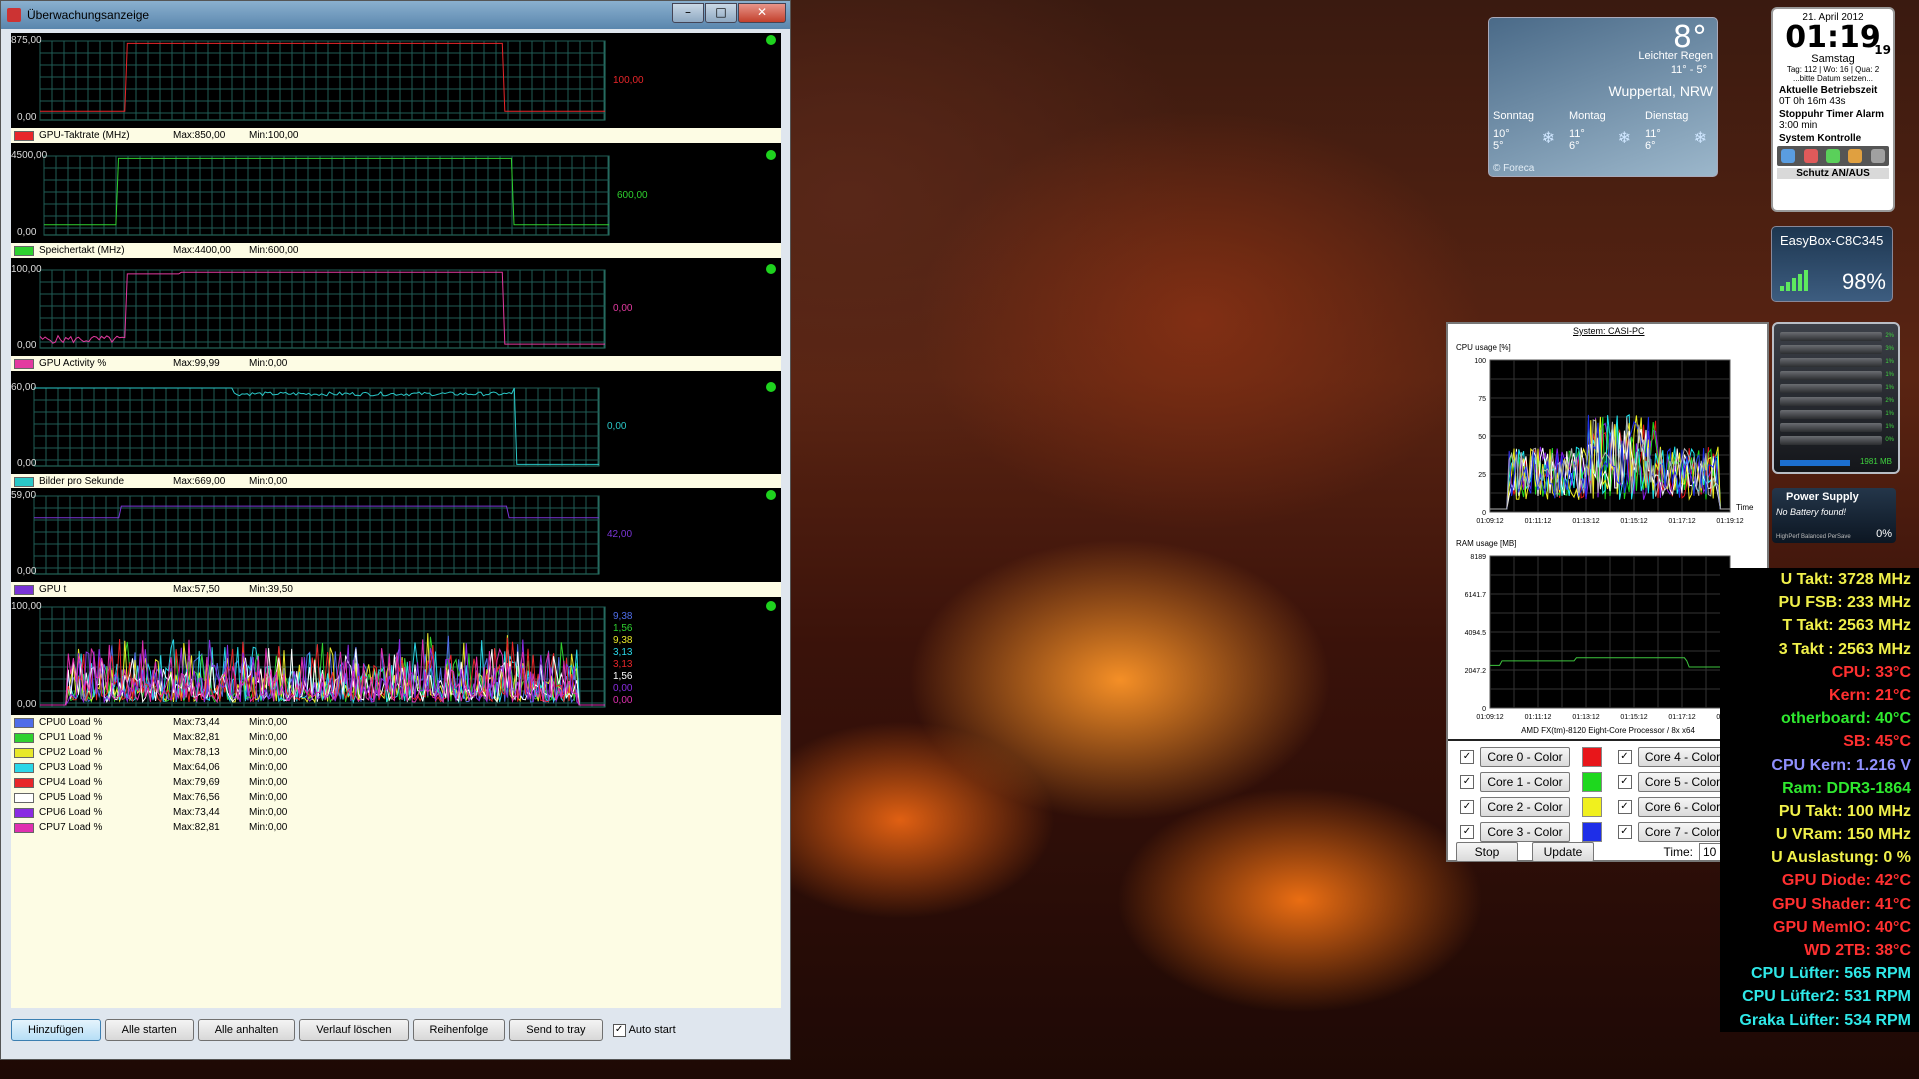 The image size is (1919, 1079). I want to click on core-color-button: Core 4 - Color, so click(1682, 756).